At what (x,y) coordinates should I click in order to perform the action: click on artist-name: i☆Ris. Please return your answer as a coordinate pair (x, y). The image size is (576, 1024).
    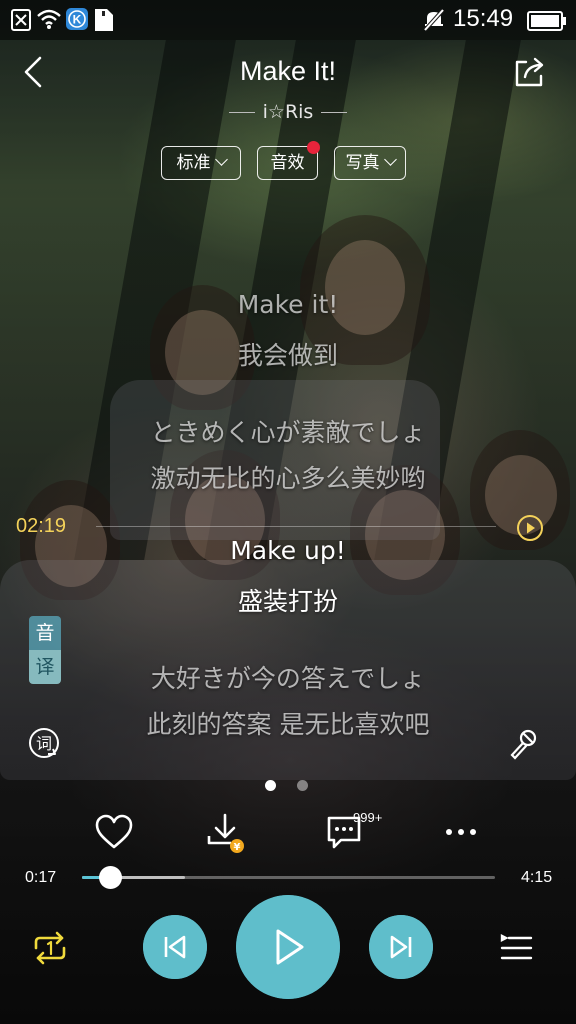
    Looking at the image, I should click on (288, 112).